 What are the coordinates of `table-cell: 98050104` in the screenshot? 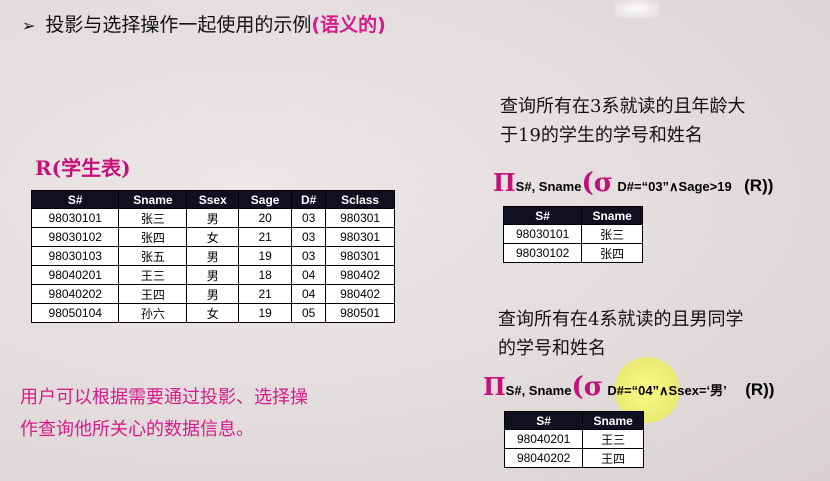 It's located at (75, 313).